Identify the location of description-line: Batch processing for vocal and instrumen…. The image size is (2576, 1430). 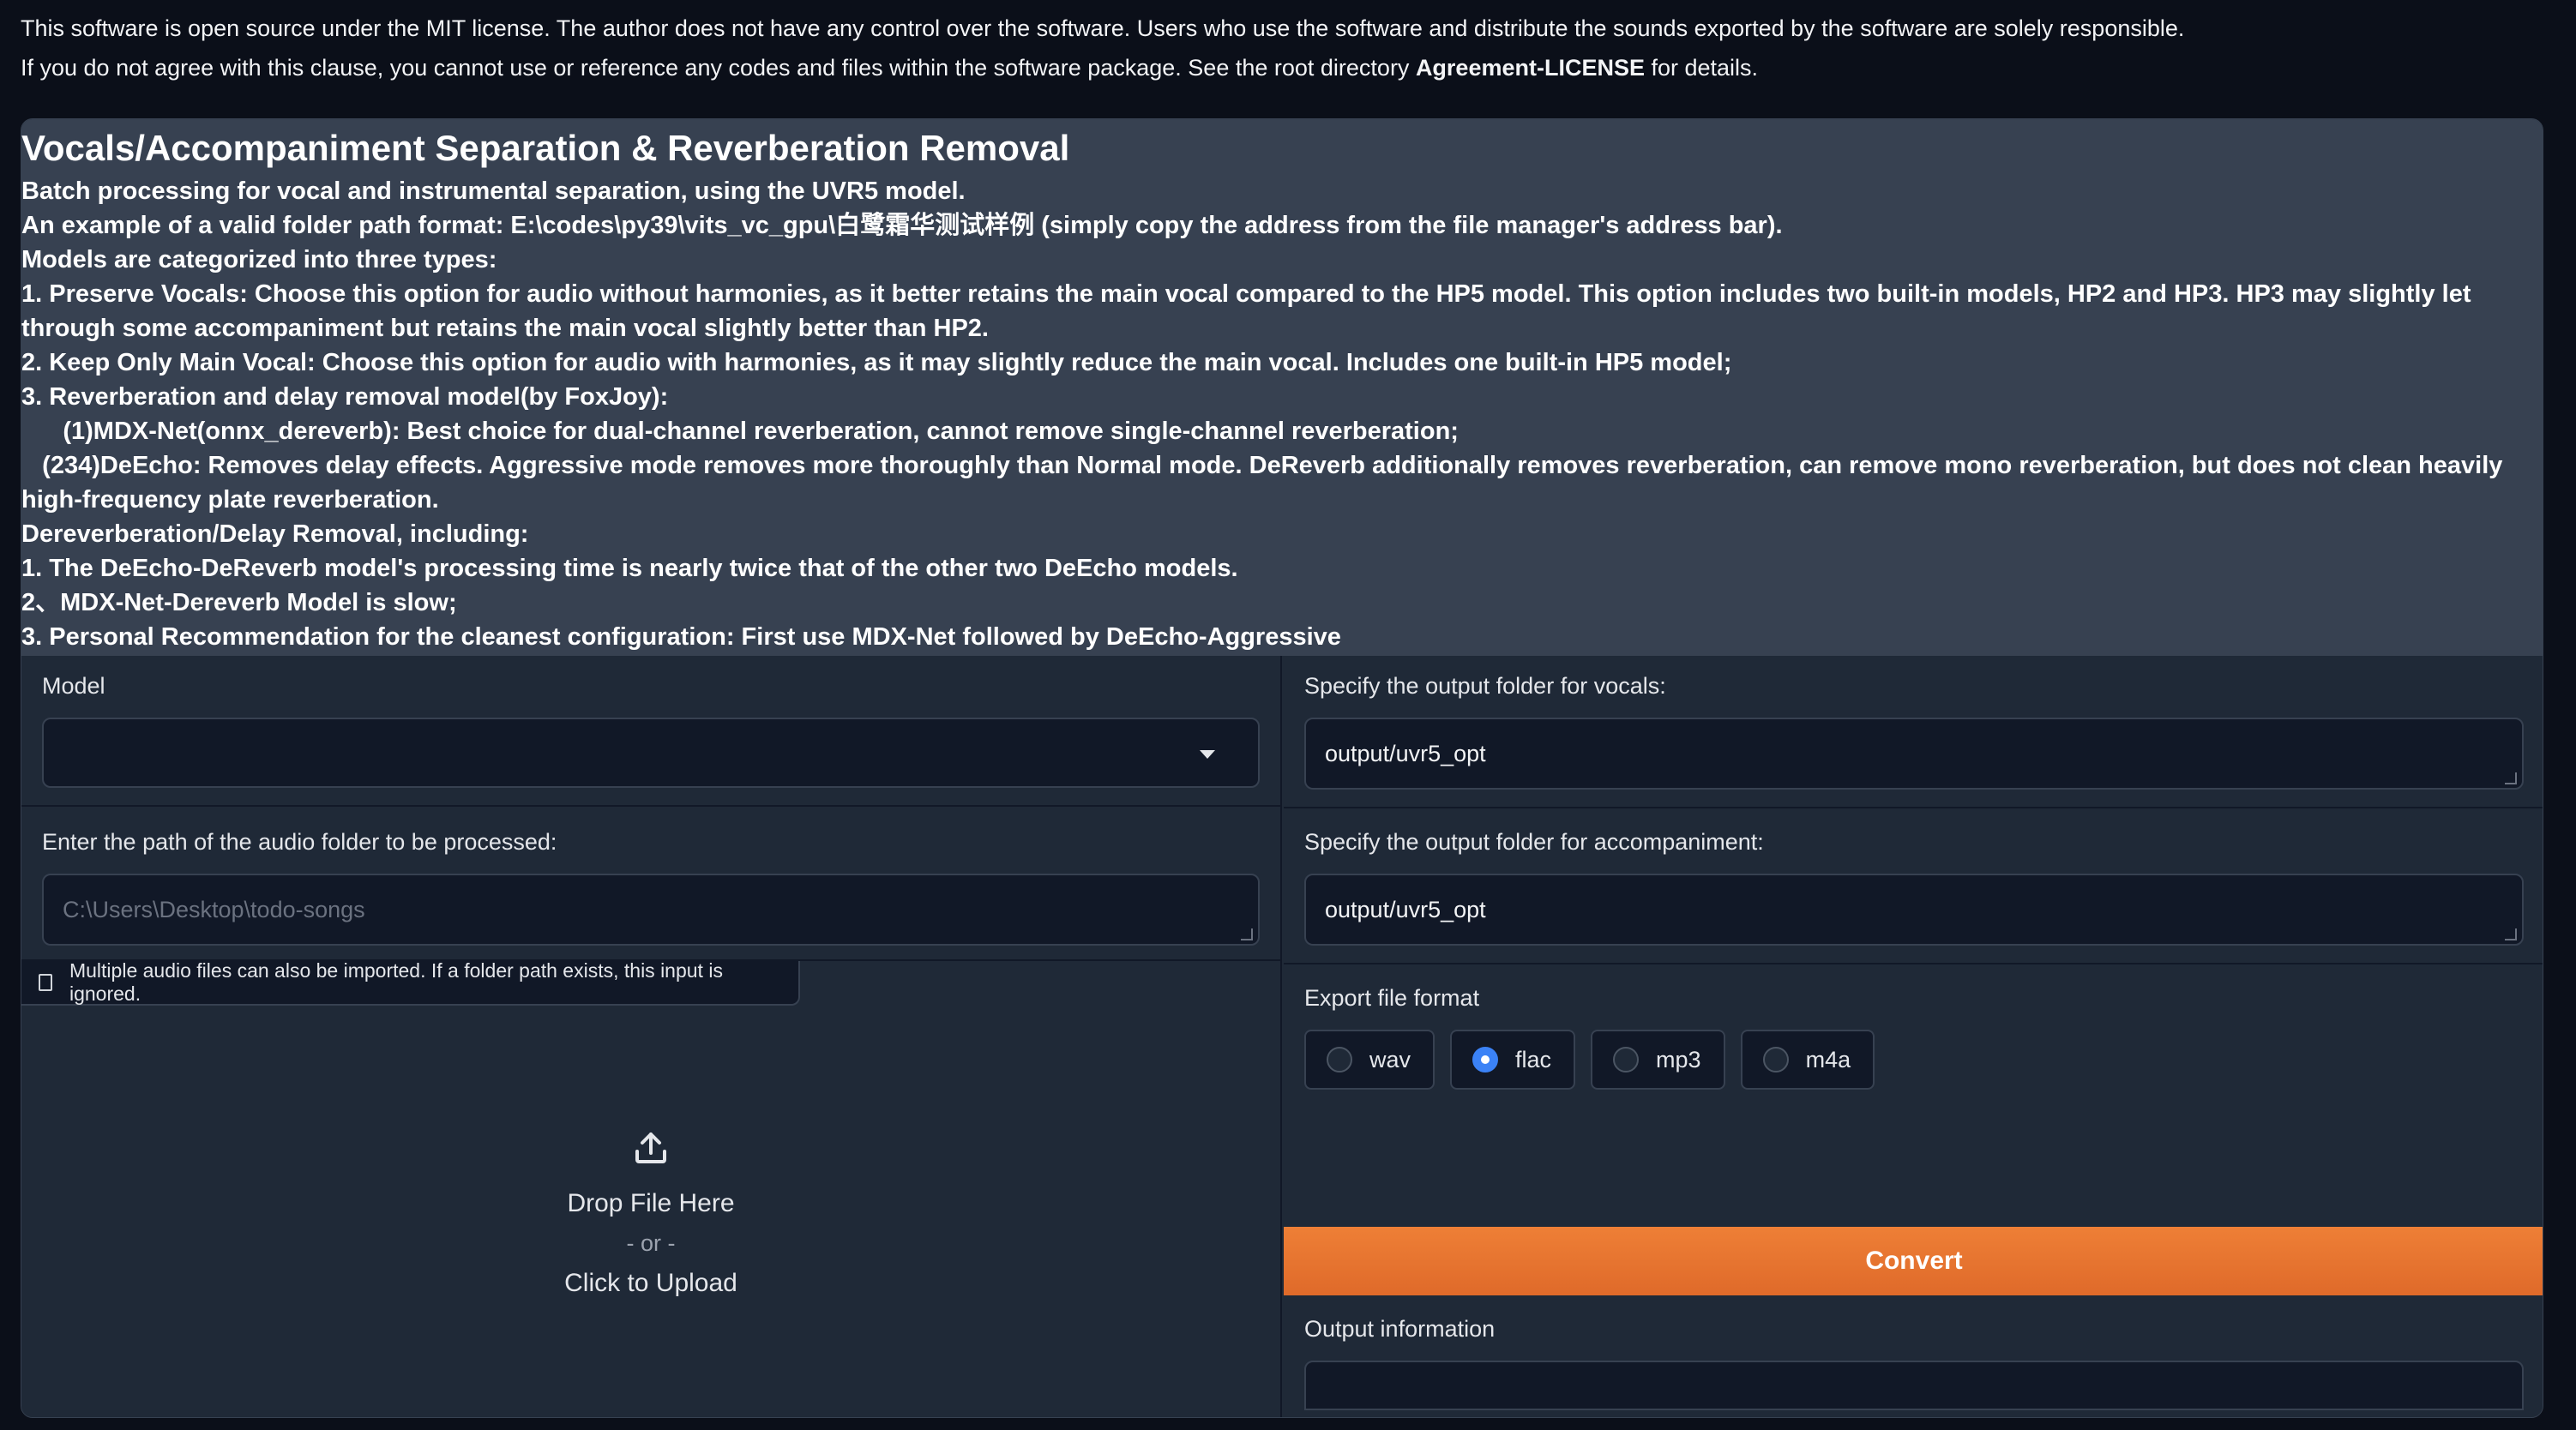
(493, 191).